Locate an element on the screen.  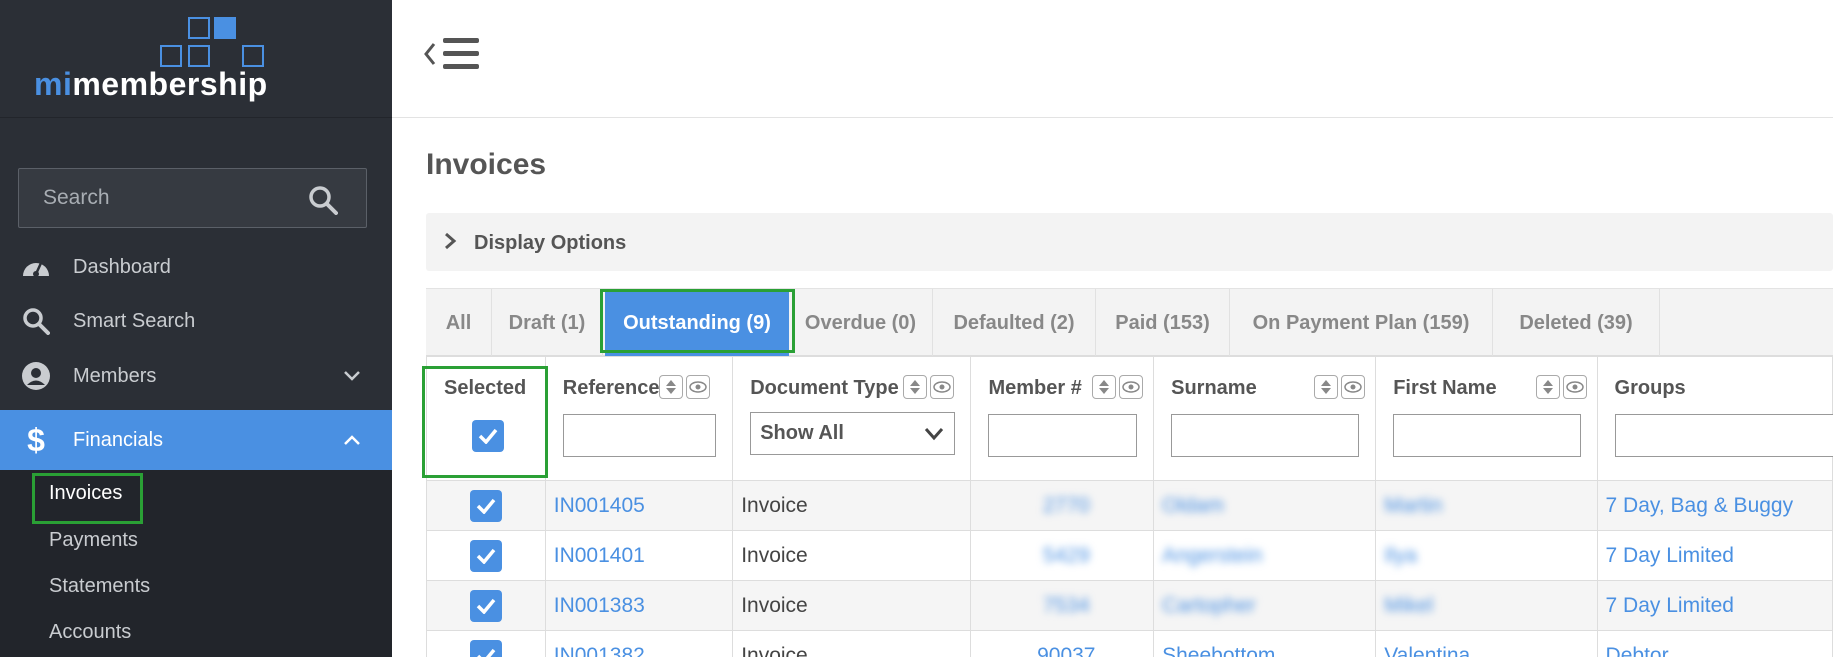
top-bar is located at coordinates (1112, 59).